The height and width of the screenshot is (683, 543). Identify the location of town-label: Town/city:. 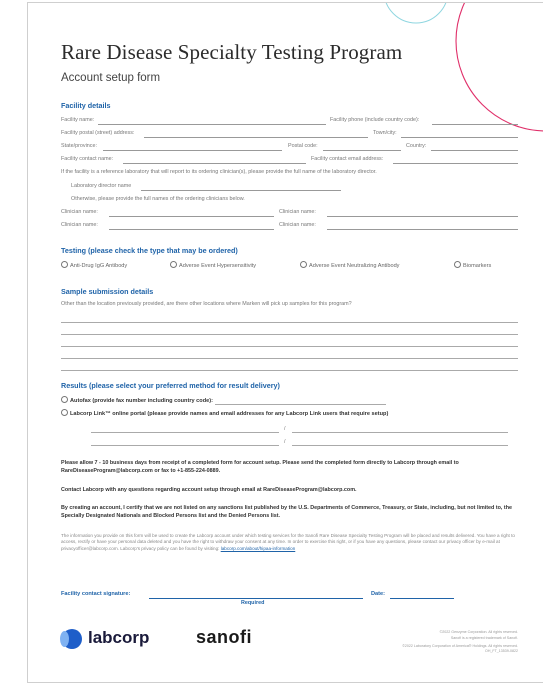
(385, 133).